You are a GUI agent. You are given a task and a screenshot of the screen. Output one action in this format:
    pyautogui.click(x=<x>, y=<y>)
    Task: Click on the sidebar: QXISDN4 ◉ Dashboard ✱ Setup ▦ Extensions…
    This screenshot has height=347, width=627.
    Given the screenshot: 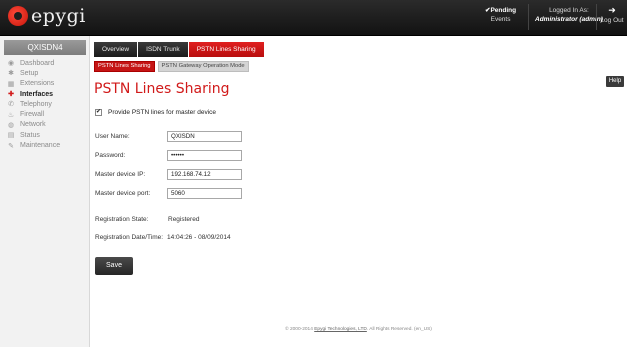 What is the action you would take?
    pyautogui.click(x=45, y=191)
    